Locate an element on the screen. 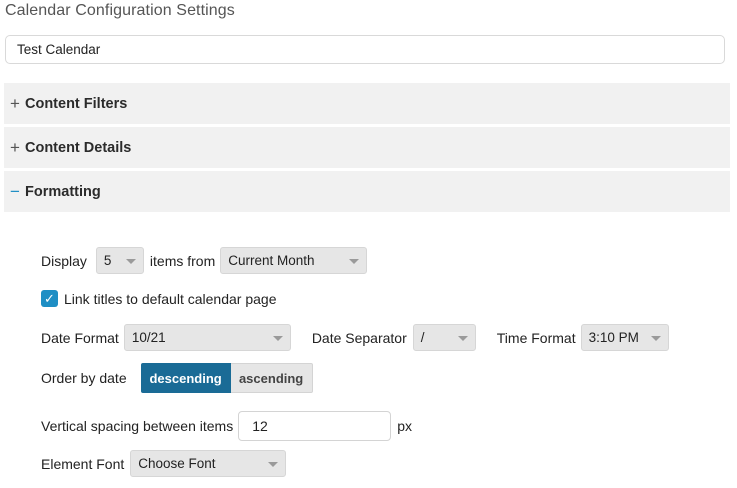 This screenshot has height=488, width=737. time-format-value: 3:10 PM is located at coordinates (613, 337).